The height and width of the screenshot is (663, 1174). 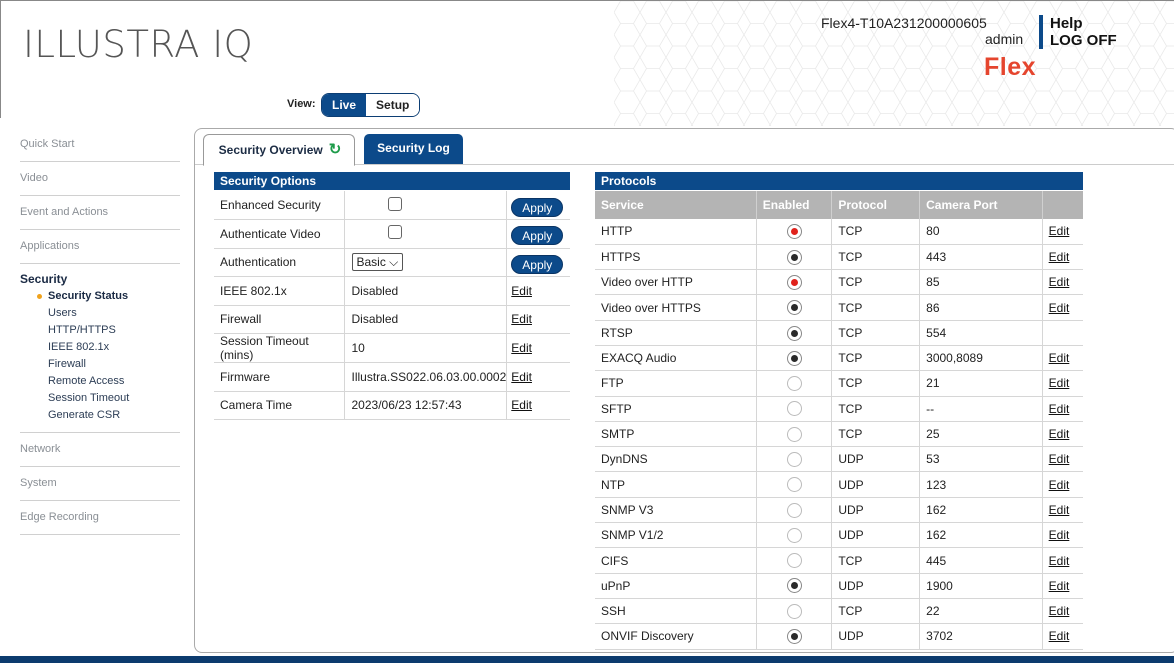 I want to click on option-label: Authenticate Video, so click(x=279, y=234).